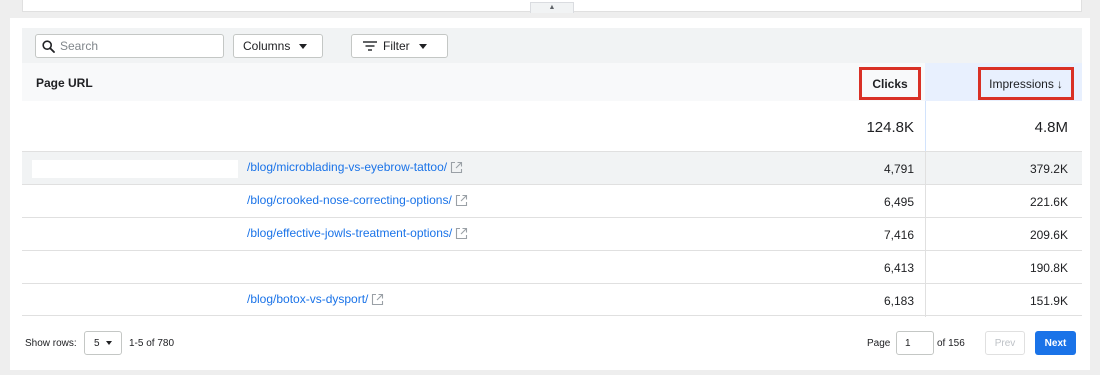  Describe the element at coordinates (1048, 268) in the screenshot. I see `impressions-value: 190.8K` at that location.